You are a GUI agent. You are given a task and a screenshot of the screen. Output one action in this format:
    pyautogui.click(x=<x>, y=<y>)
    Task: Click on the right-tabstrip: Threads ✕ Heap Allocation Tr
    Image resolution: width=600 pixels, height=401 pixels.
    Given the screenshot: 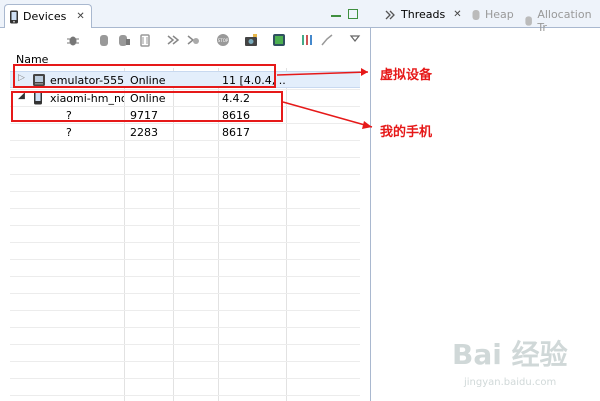 What is the action you would take?
    pyautogui.click(x=485, y=17)
    